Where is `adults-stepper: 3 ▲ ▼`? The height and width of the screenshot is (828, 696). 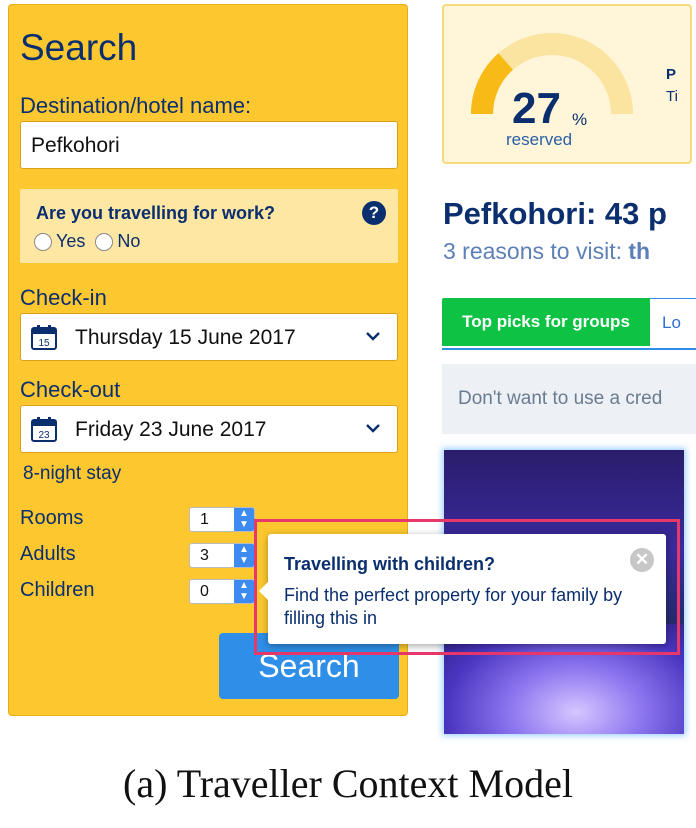
adults-stepper: 3 ▲ ▼ is located at coordinates (222, 555).